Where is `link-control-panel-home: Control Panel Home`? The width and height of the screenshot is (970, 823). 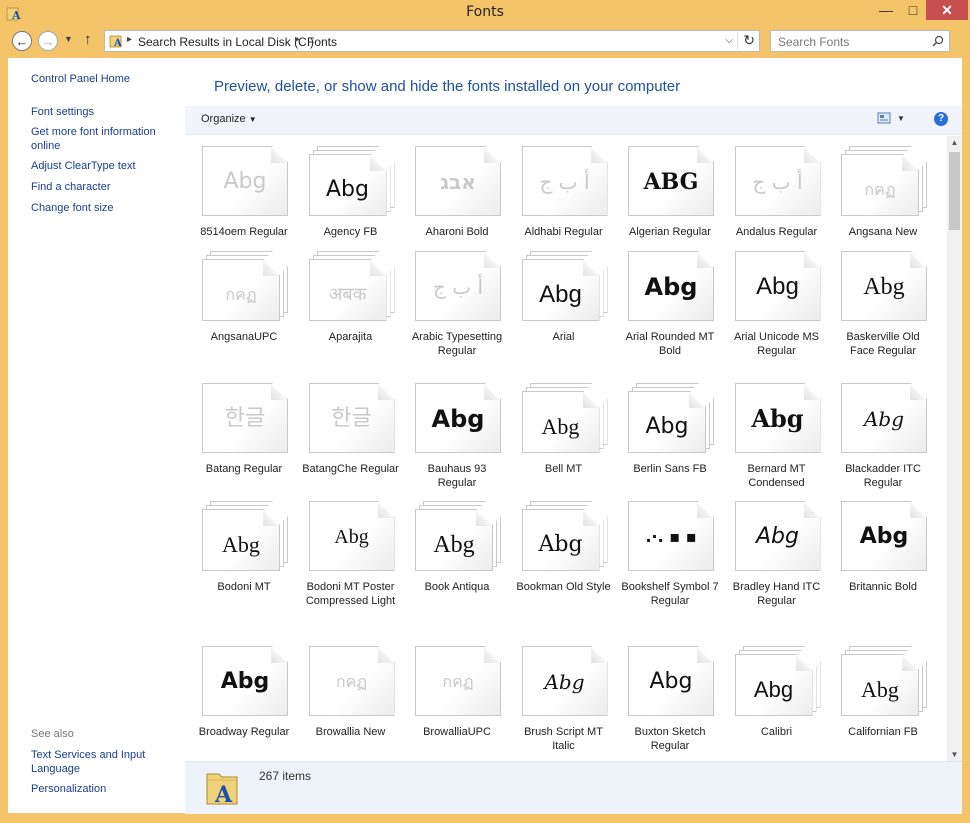
link-control-panel-home: Control Panel Home is located at coordinates (101, 79).